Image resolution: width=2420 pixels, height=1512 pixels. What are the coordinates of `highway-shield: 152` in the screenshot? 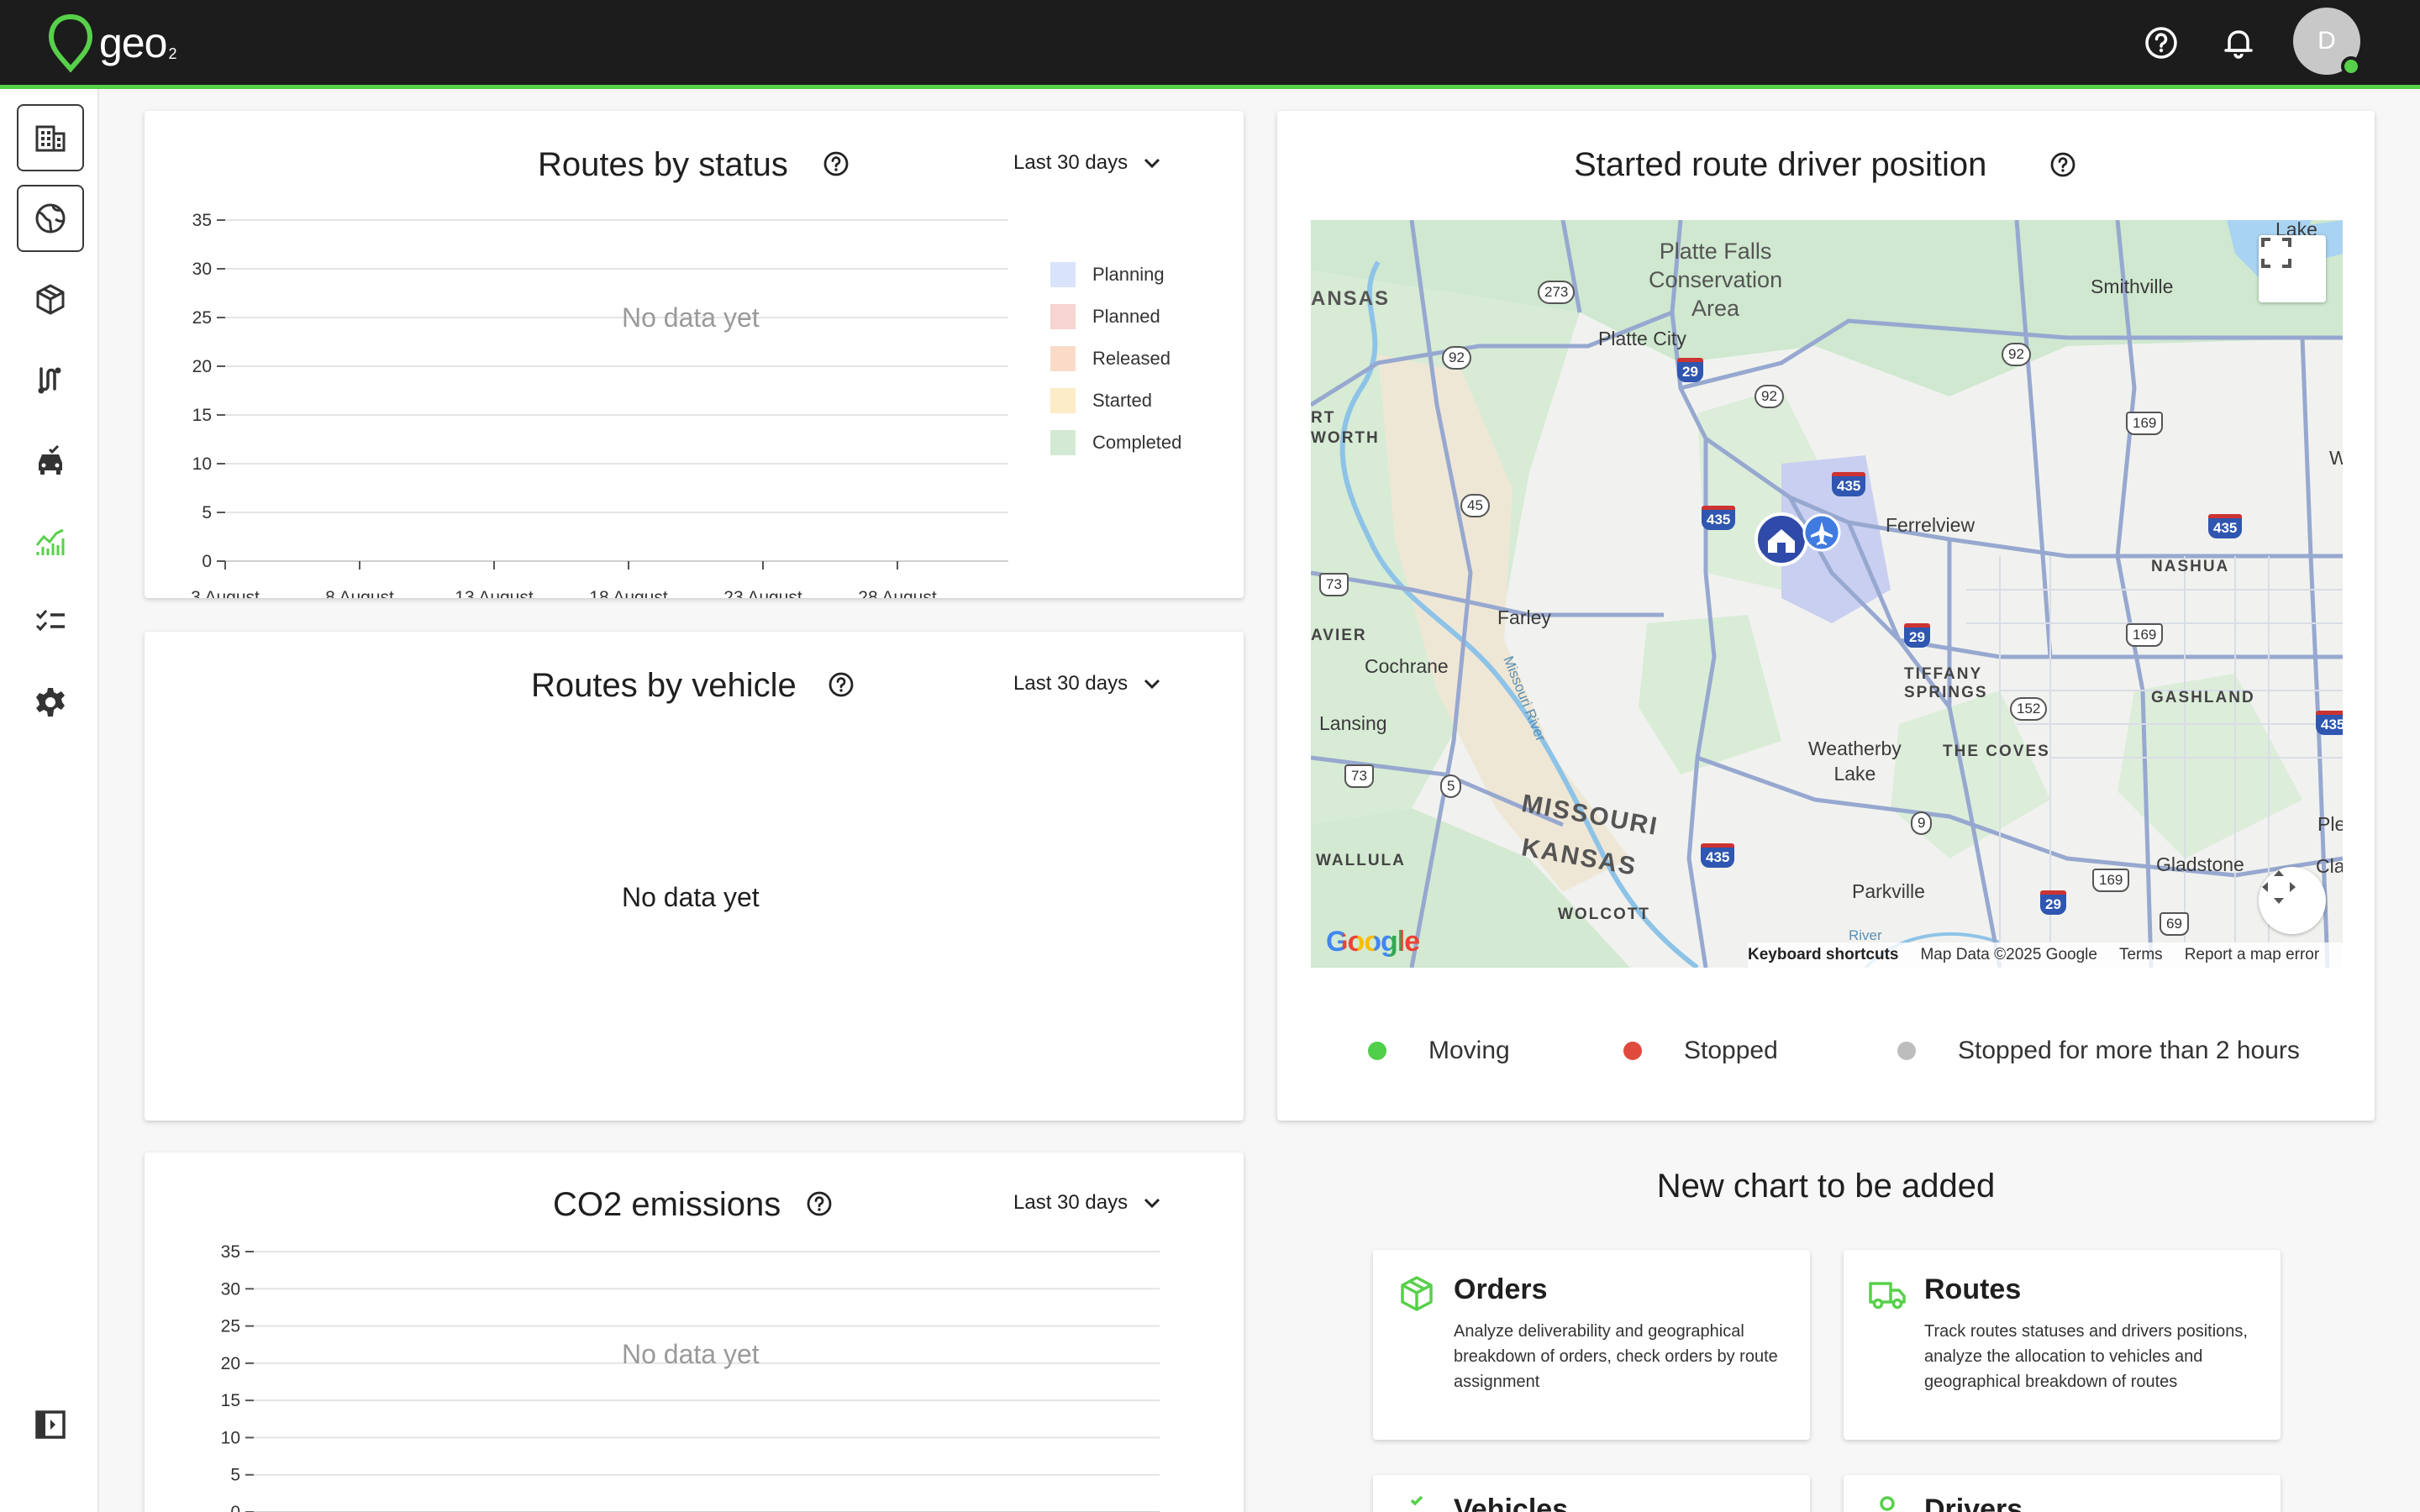 It's located at (2029, 709).